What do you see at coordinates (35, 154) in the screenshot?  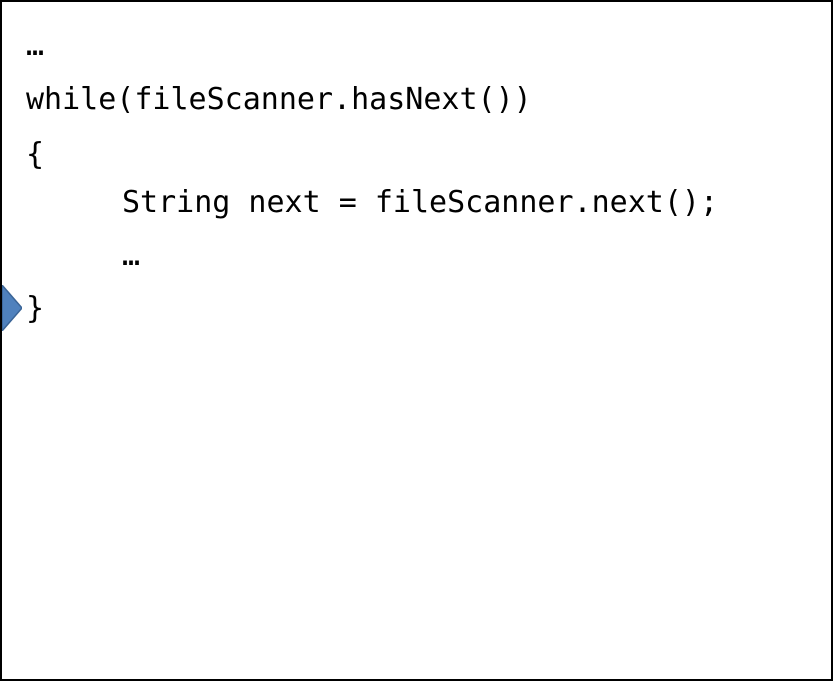 I see `code-line-3-open-brace: {` at bounding box center [35, 154].